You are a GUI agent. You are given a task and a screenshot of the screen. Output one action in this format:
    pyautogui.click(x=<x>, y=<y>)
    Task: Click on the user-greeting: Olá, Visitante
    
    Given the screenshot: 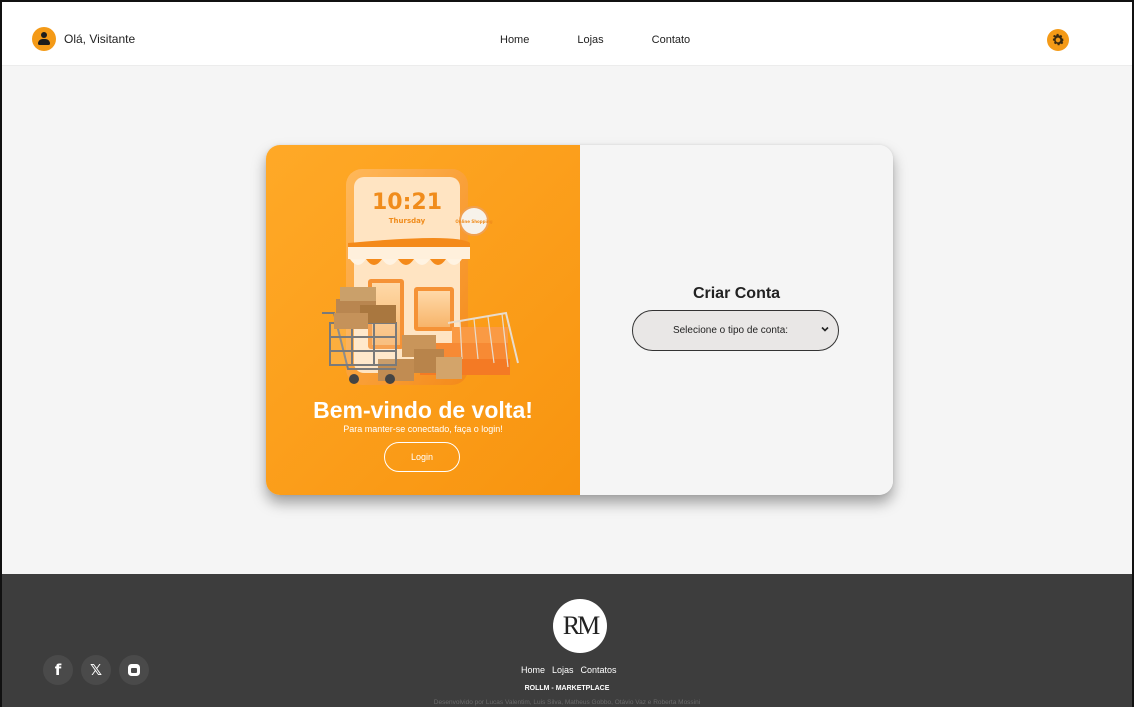 What is the action you would take?
    pyautogui.click(x=83, y=39)
    